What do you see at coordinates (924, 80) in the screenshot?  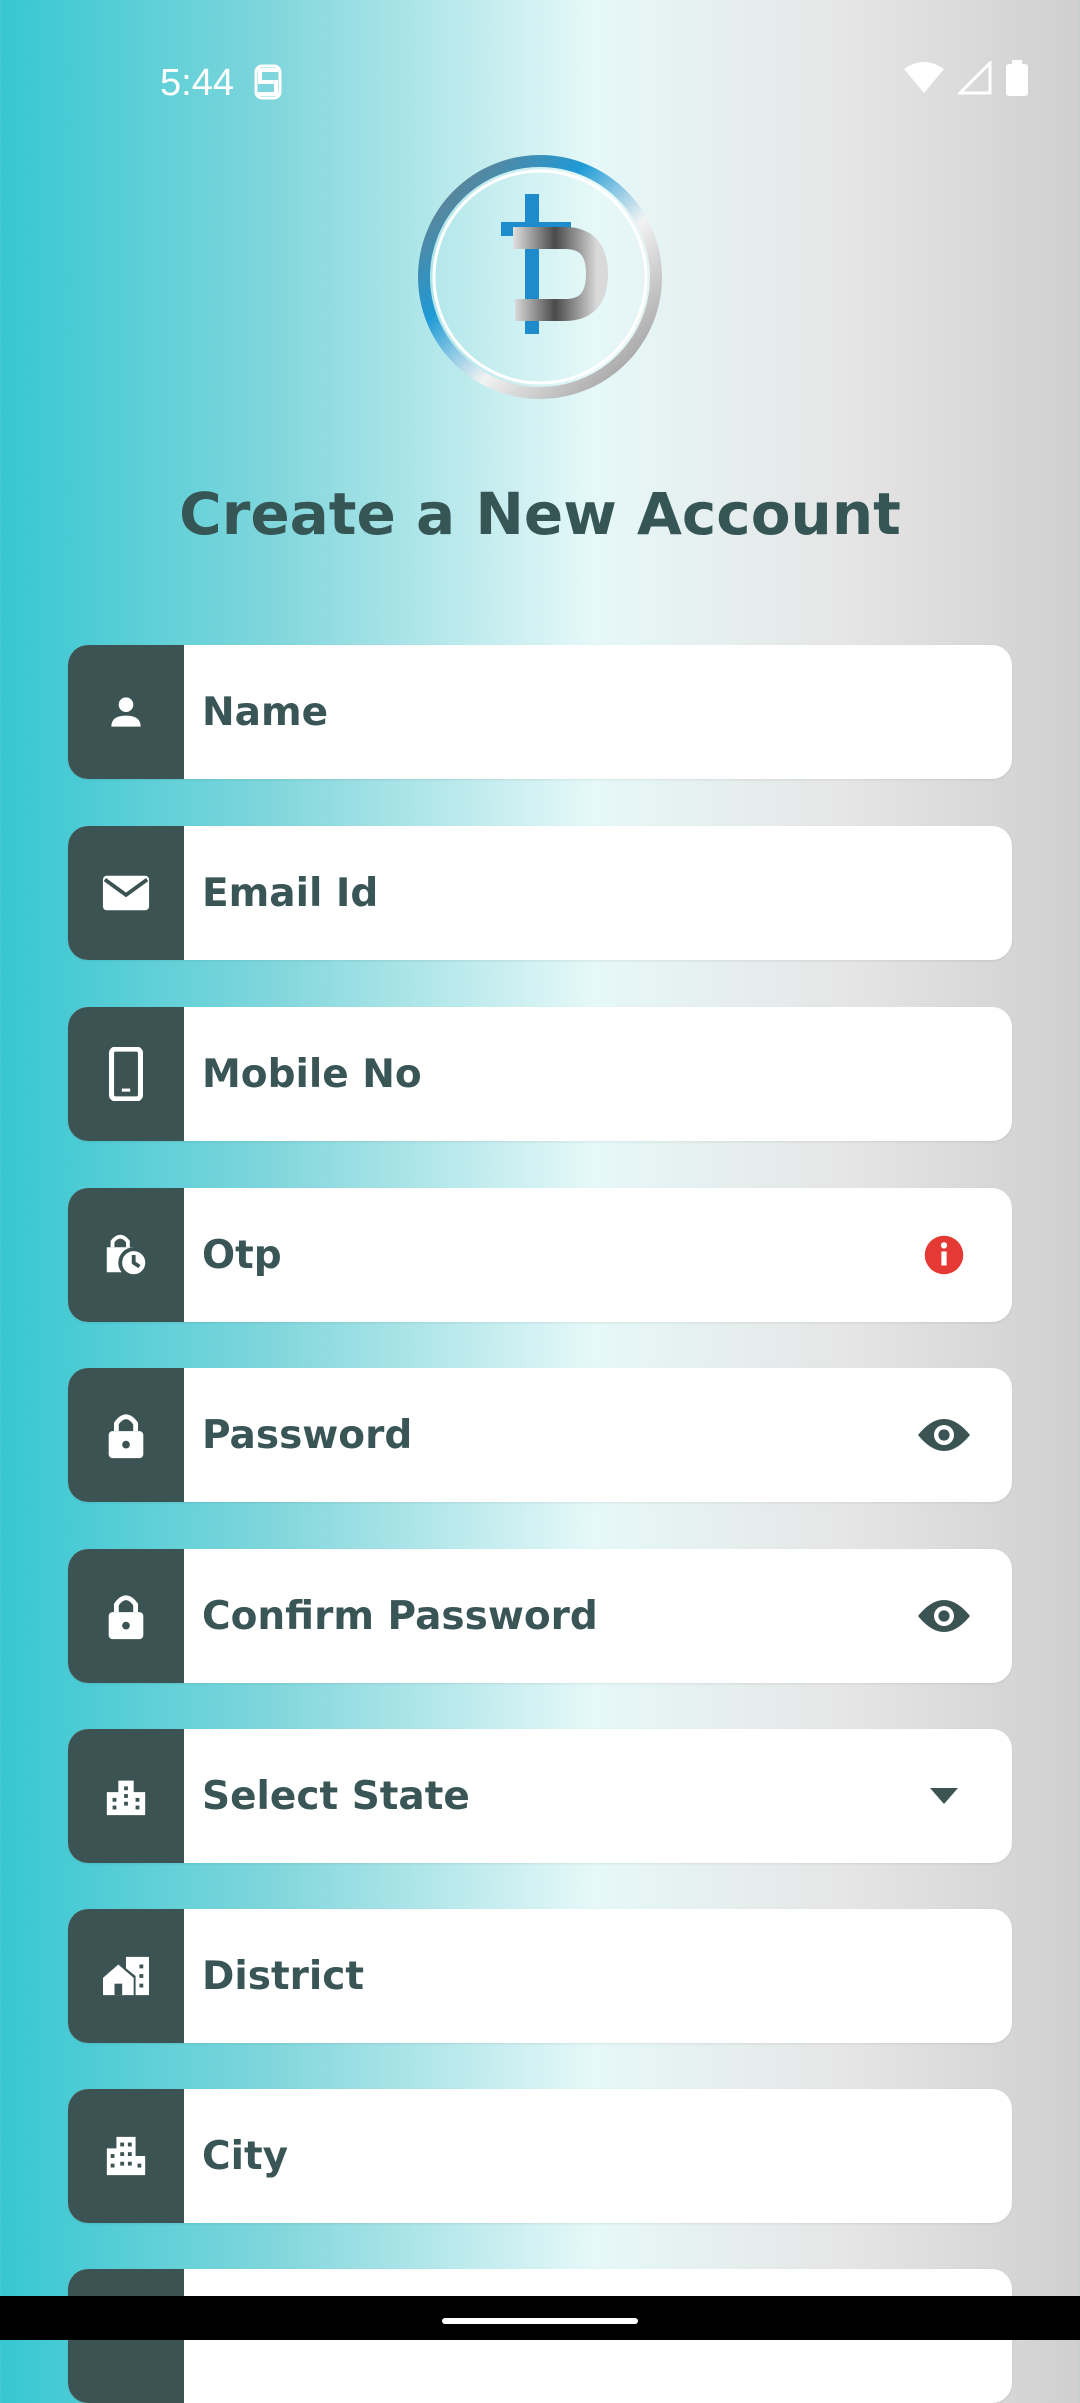 I see `wifi-icon` at bounding box center [924, 80].